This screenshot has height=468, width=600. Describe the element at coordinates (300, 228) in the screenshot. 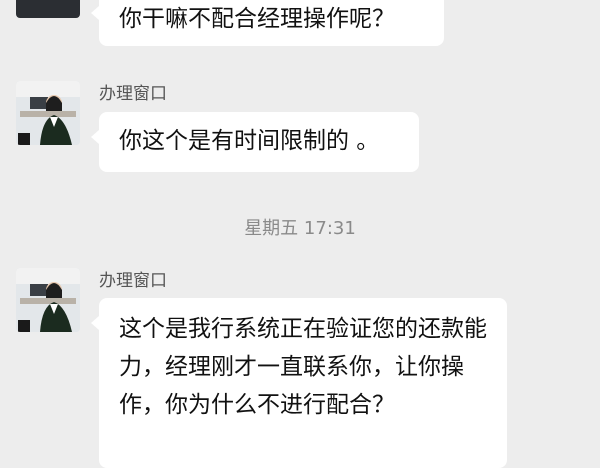

I see `timestamp: 星期五 17:31` at that location.